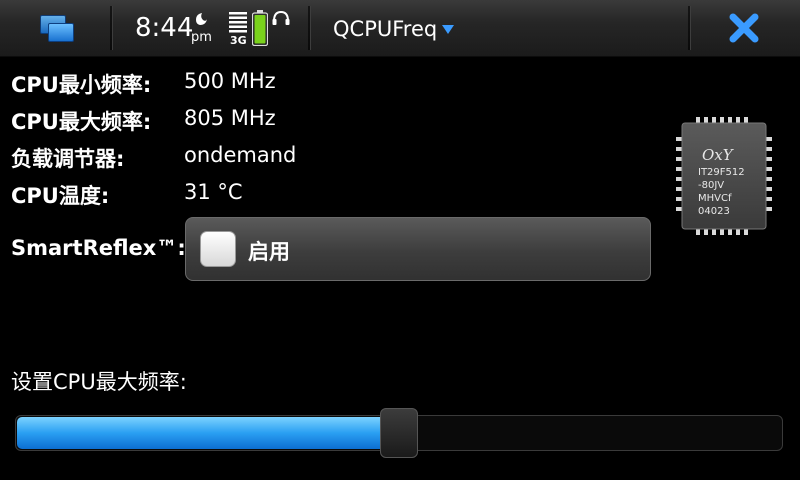  Describe the element at coordinates (81, 122) in the screenshot. I see `max-freq-label: CPU最大频率:` at that location.